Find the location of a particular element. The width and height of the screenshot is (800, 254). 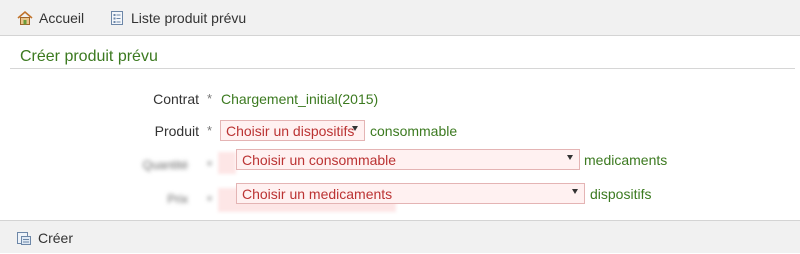

produit-select: Choisir un dispositifs is located at coordinates (292, 130).